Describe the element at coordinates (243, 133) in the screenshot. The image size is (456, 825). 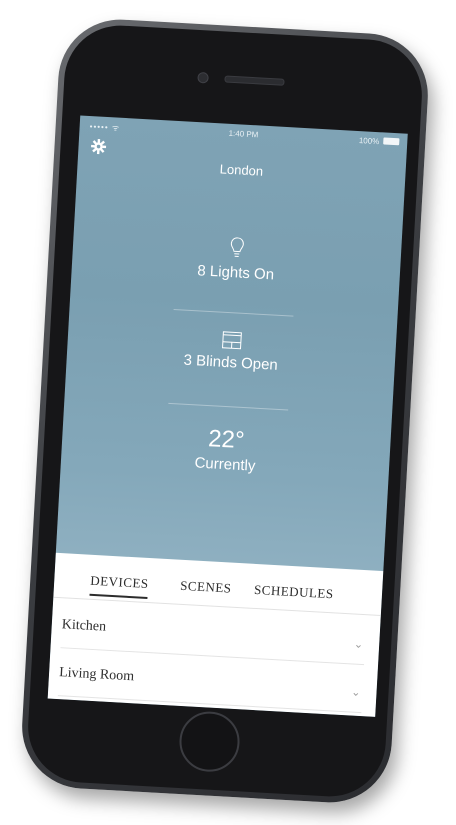
I see `status-bar: ••••• ᯤ 1:40 PM 100%` at that location.